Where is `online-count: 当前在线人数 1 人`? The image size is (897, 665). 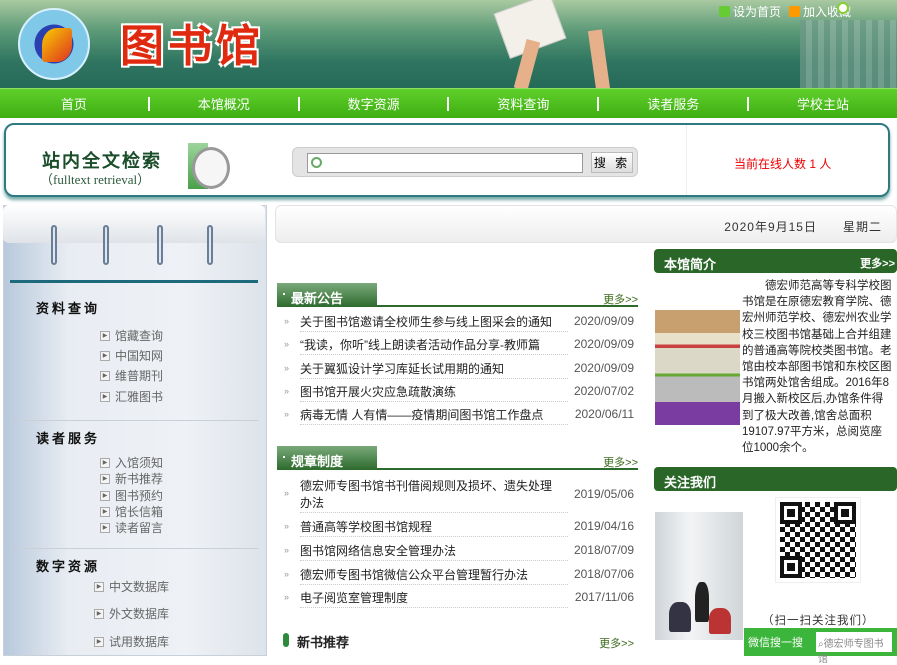
online-count: 当前在线人数 1 人 is located at coordinates (783, 164).